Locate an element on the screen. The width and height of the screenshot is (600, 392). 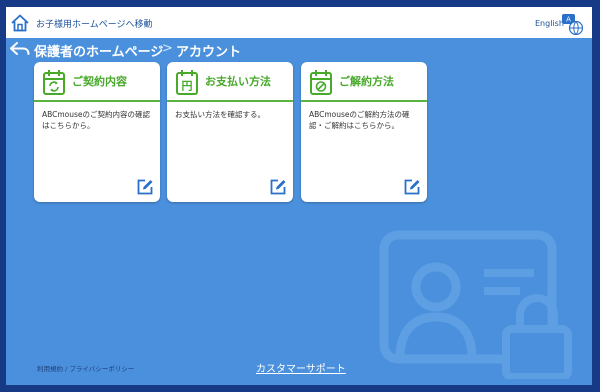
card-header: ご解約方法 is located at coordinates (364, 82).